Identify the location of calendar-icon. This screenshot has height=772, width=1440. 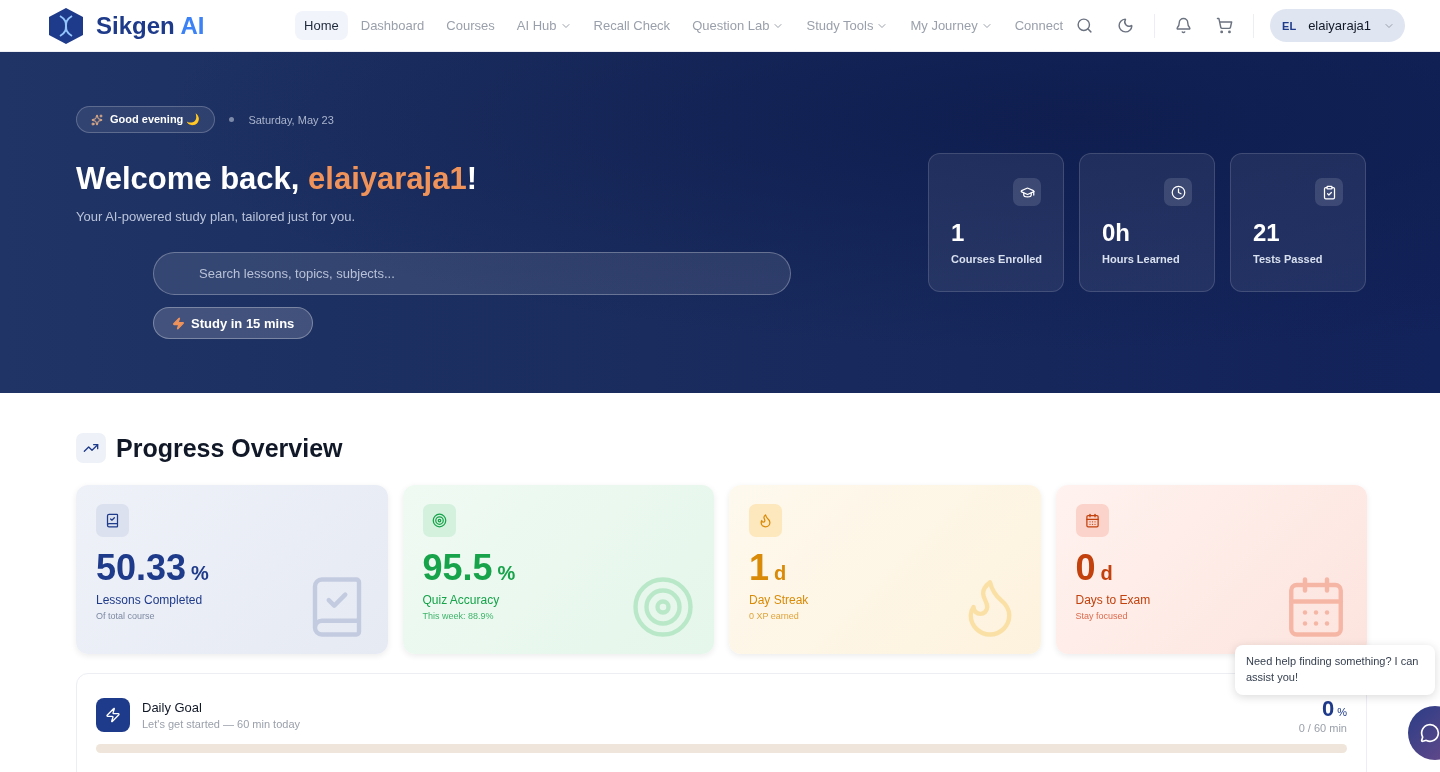
(1092, 520).